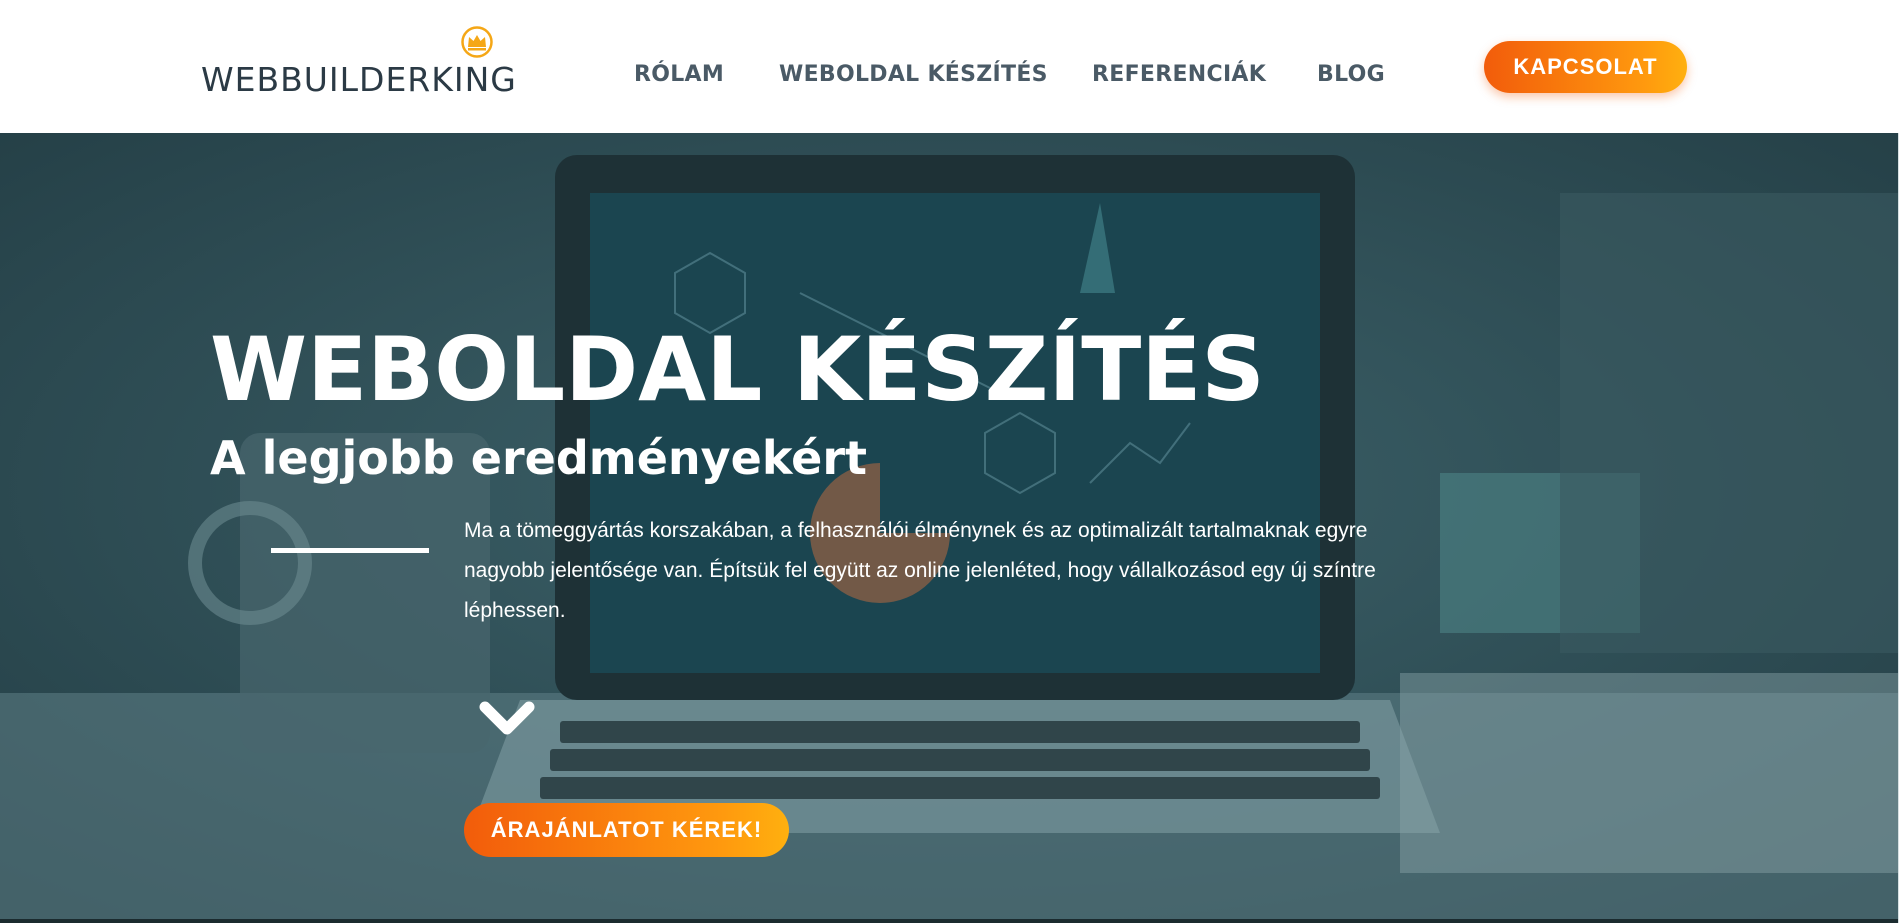  What do you see at coordinates (737, 369) in the screenshot?
I see `hero-title: WEBOLDAL KÉSZÍTÉS` at bounding box center [737, 369].